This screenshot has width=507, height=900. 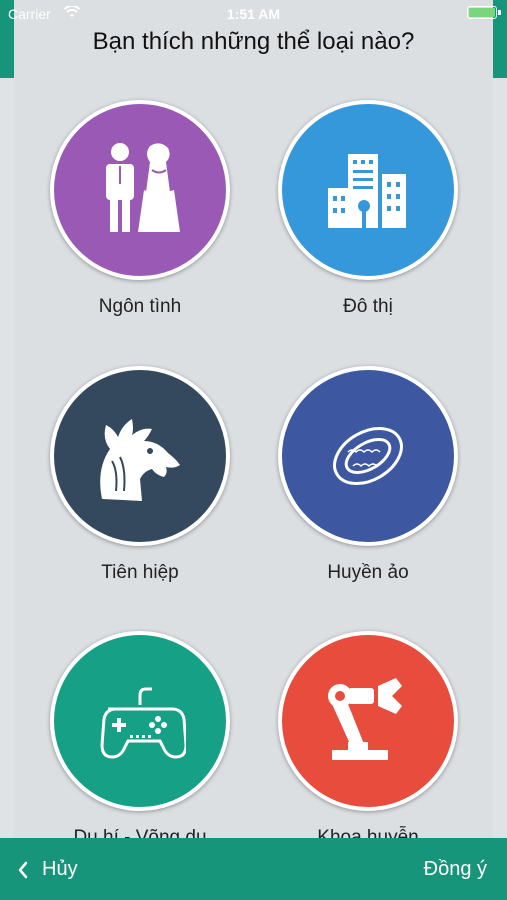 I want to click on cancel-label: Hủy, so click(x=60, y=869).